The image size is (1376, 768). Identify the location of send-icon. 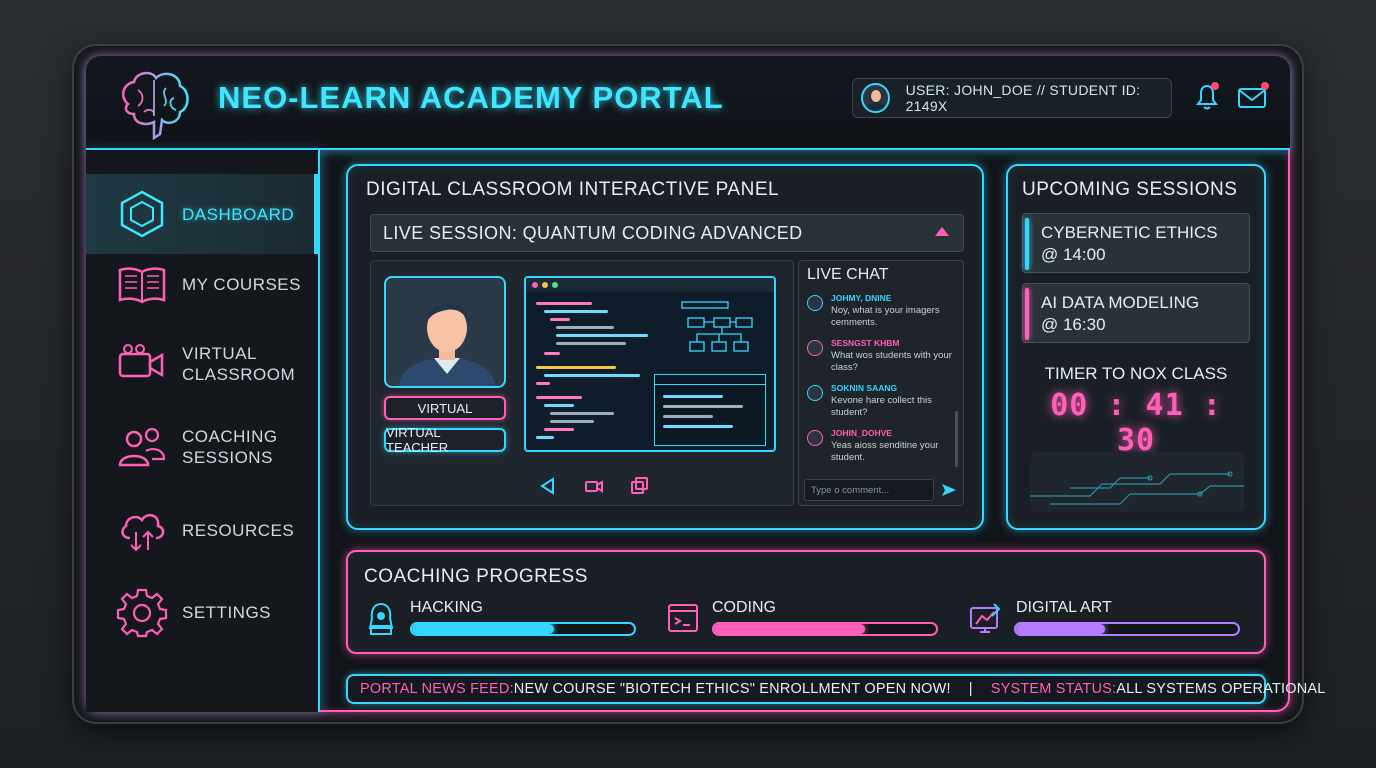
(949, 490).